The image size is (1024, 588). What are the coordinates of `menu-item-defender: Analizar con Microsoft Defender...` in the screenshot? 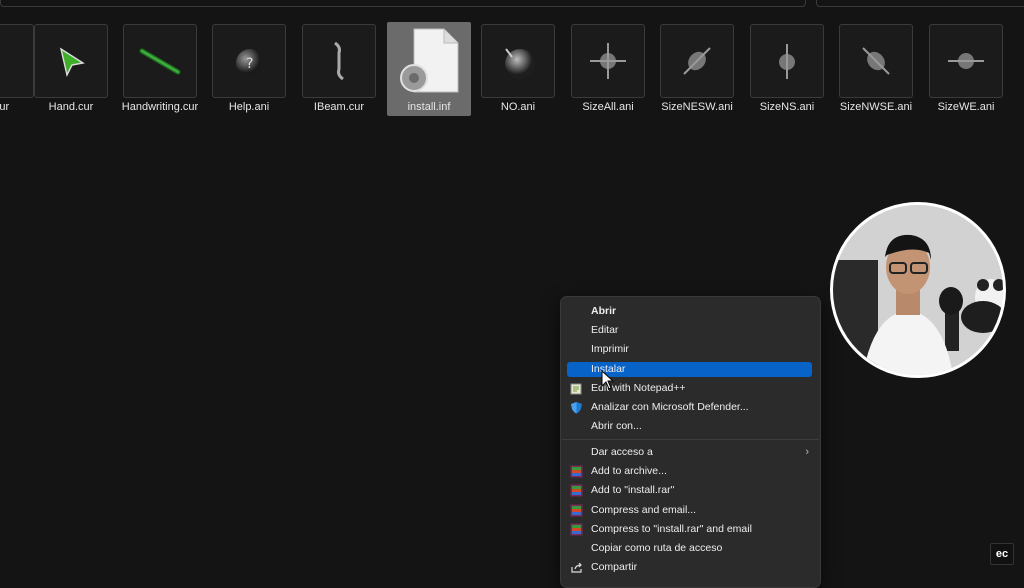 It's located at (689, 407).